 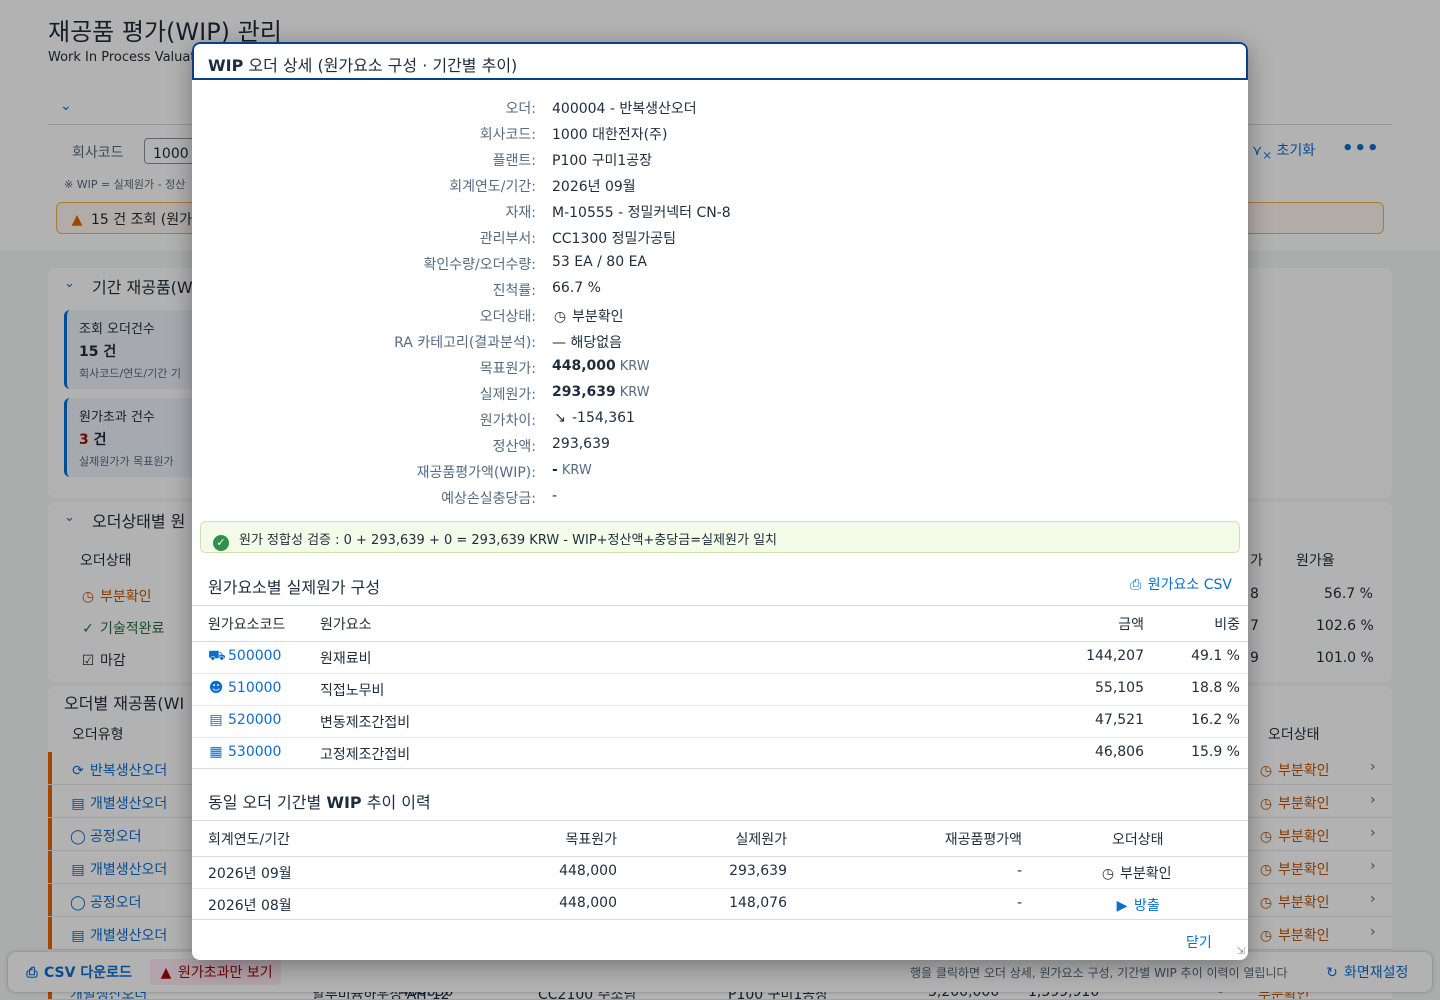 I want to click on field-value: 66.7 %, so click(x=576, y=288).